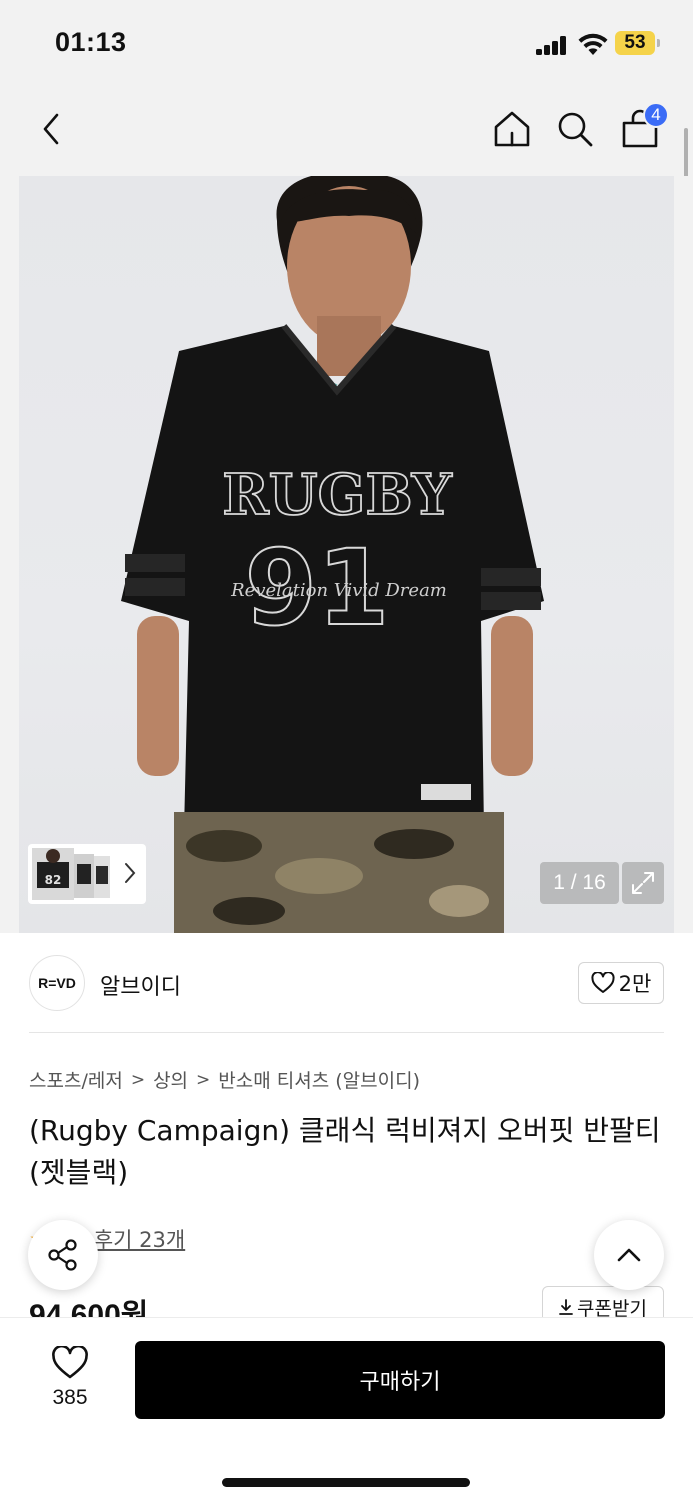 Image resolution: width=693 pixels, height=1500 pixels. Describe the element at coordinates (345, 1151) in the screenshot. I see `product-title: (Rugby Campaign) 클래식 럭비져지 오버핏 반팔티 (젯블랙)` at that location.